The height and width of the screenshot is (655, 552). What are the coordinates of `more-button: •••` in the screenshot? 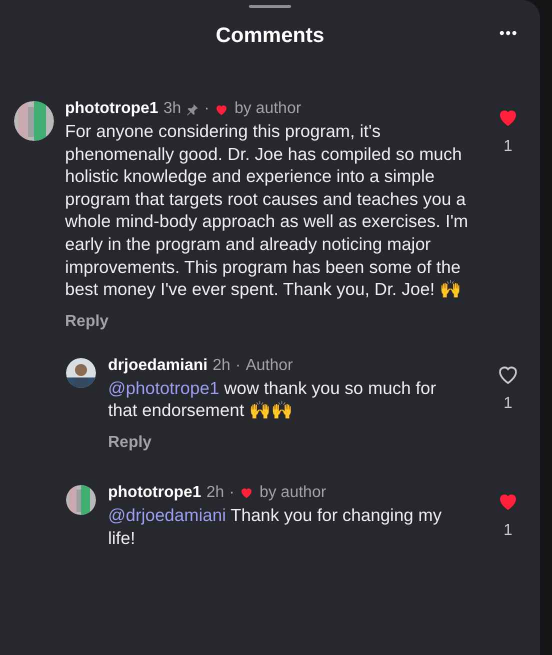 It's located at (508, 34).